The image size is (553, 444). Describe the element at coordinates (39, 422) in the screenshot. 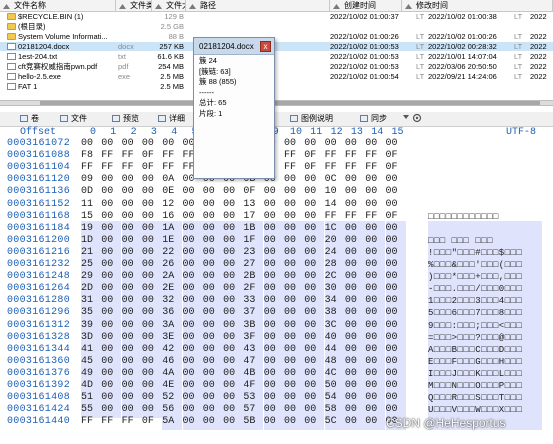

I see `offset-value: 0003161440` at that location.